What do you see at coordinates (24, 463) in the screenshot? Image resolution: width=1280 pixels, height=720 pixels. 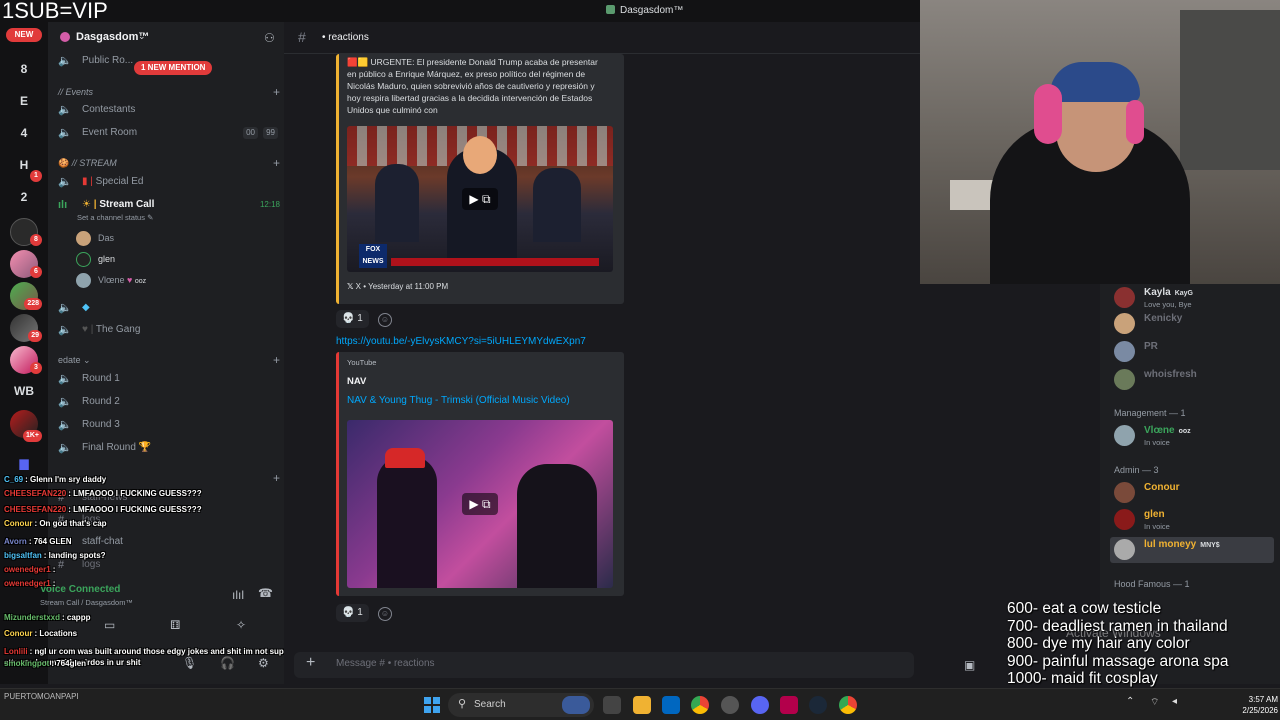 I see `folder-icon: ▆` at bounding box center [24, 463].